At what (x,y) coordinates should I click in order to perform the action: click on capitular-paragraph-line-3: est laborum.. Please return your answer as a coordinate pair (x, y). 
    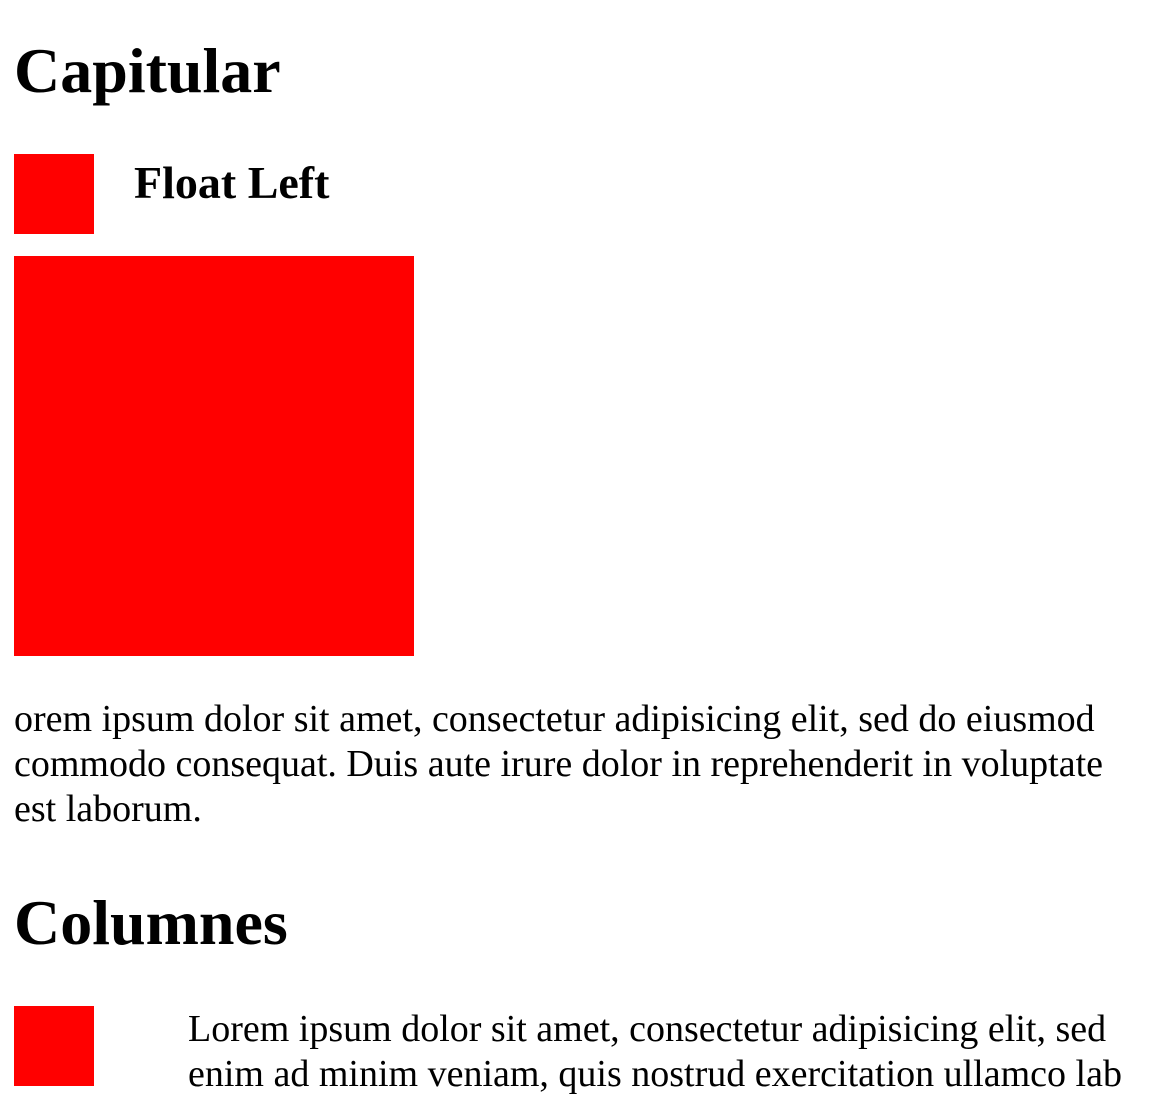
    Looking at the image, I should click on (108, 809).